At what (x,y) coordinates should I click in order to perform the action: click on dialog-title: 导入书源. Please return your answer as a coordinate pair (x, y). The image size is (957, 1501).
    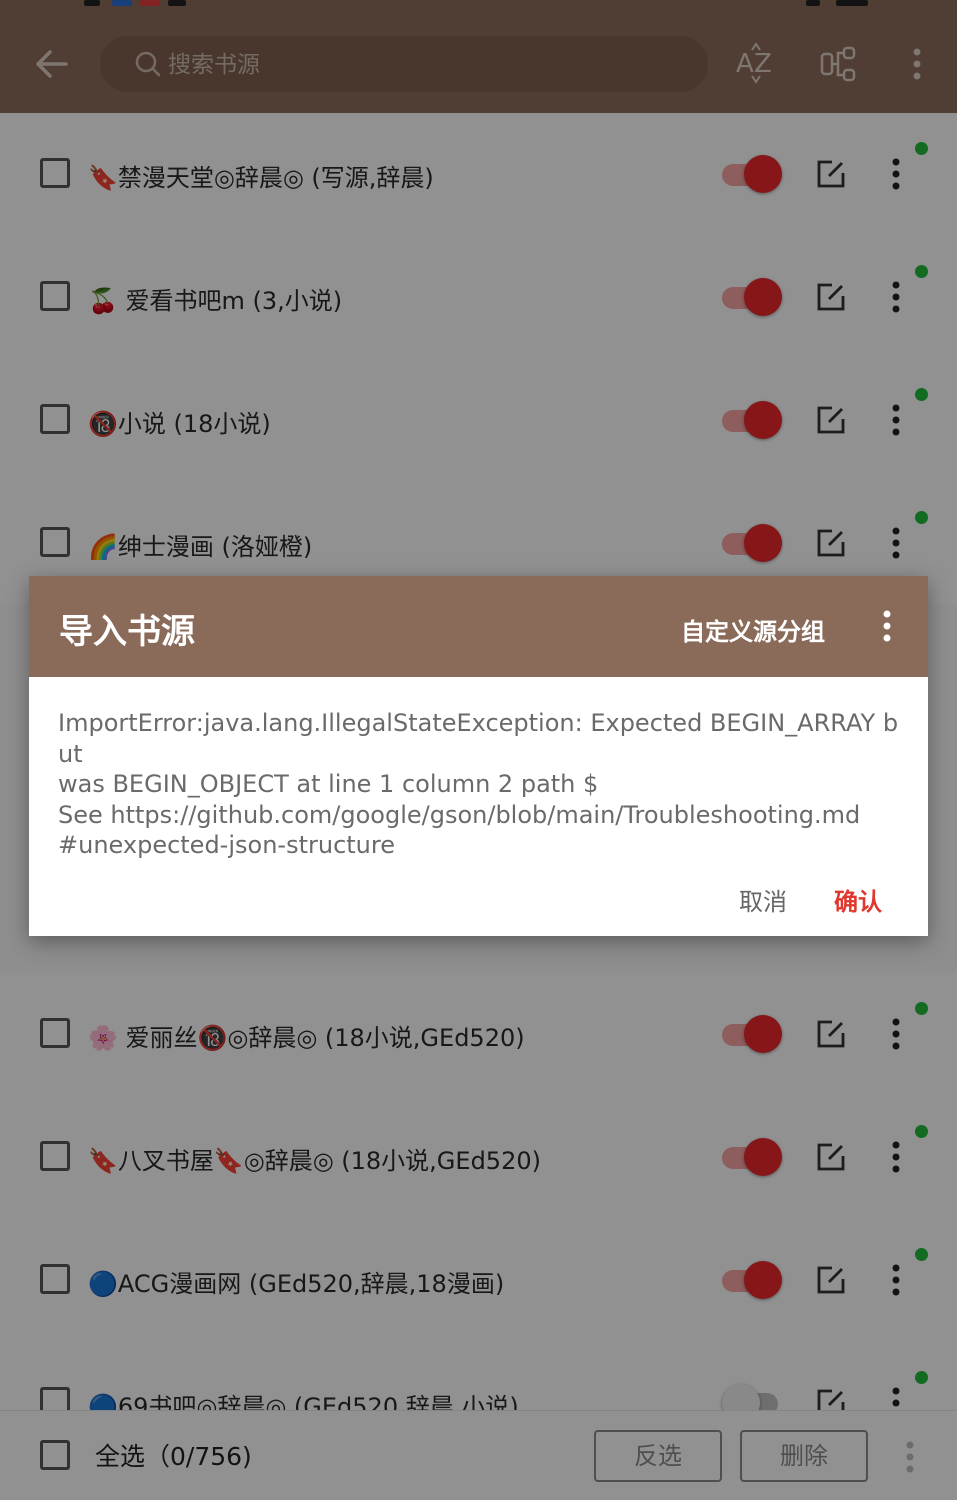
    Looking at the image, I should click on (127, 632).